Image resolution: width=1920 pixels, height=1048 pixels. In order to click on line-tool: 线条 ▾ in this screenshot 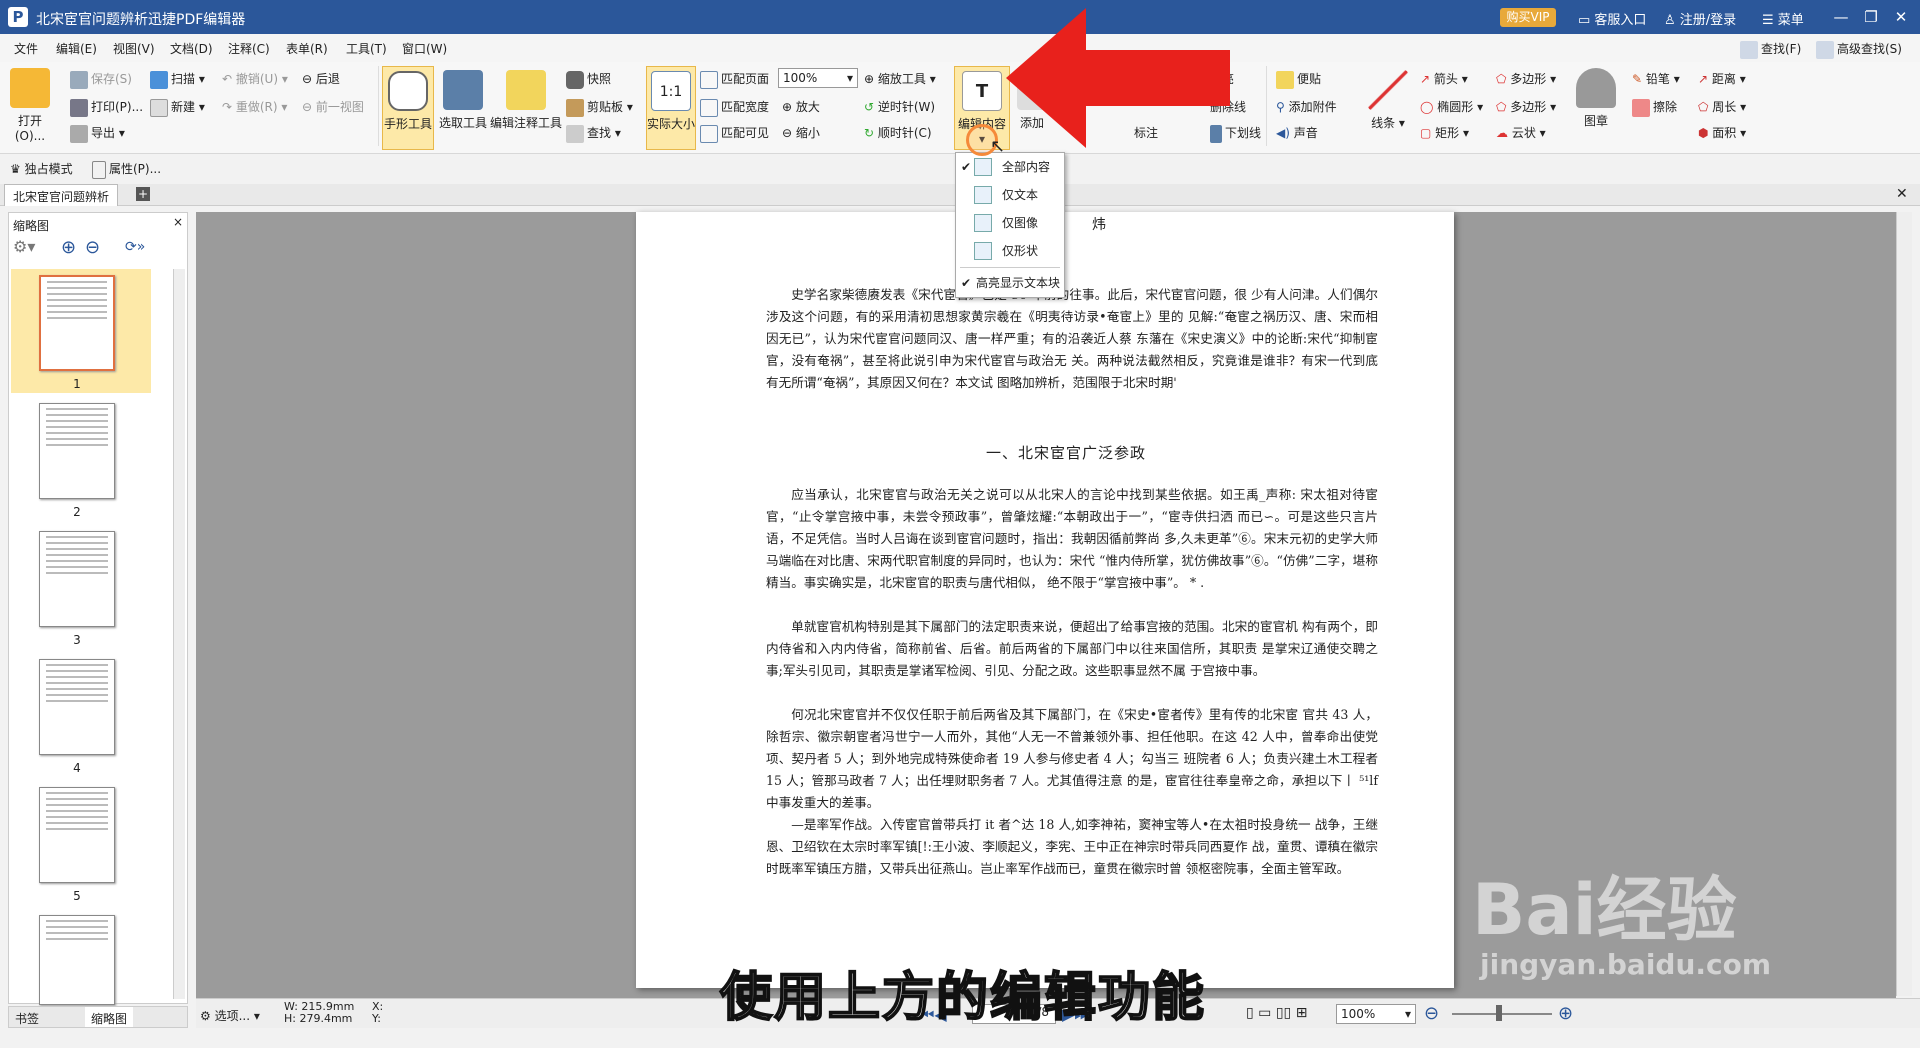, I will do `click(1388, 100)`.